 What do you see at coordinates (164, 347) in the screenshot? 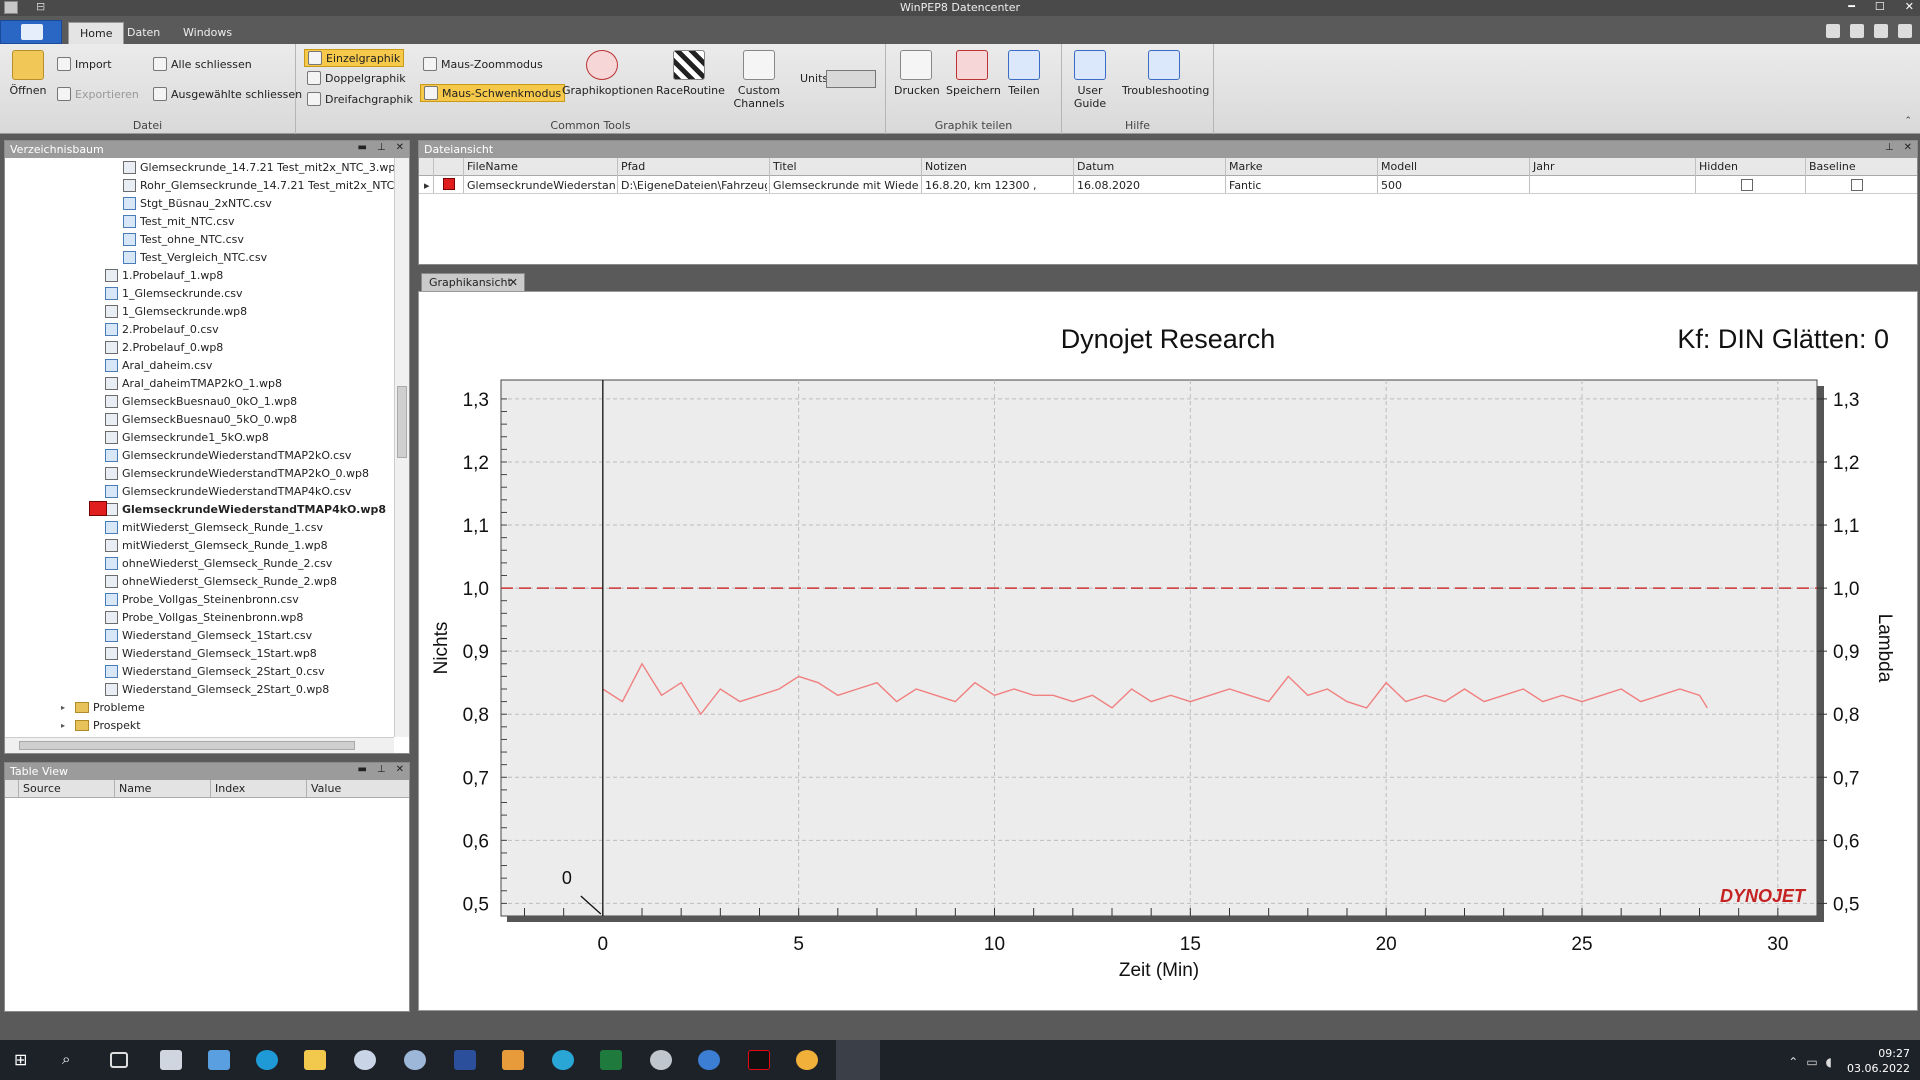
I see `tree-file-item: 2.Probelauf_0.wp8` at bounding box center [164, 347].